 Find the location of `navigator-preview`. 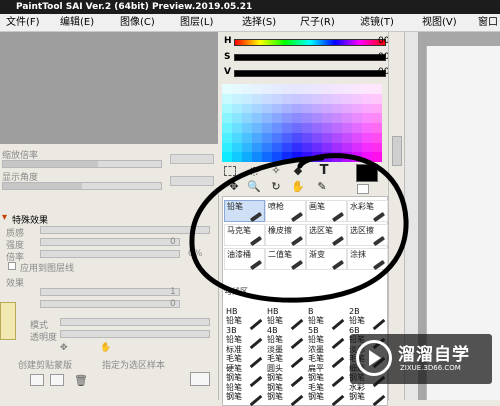

navigator-preview is located at coordinates (109, 88).